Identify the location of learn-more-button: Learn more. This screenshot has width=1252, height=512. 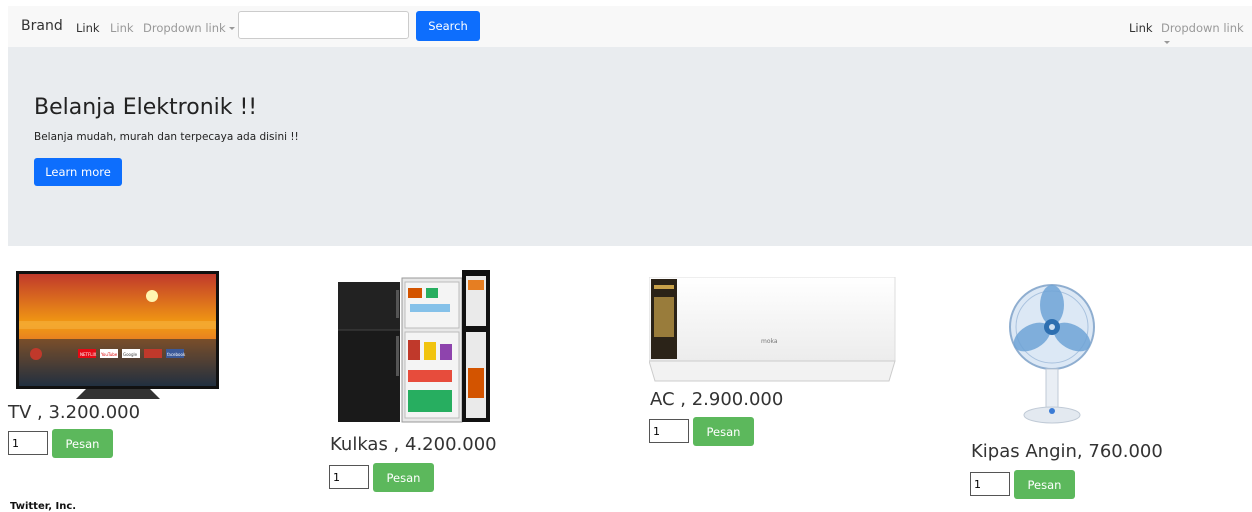
(78, 172).